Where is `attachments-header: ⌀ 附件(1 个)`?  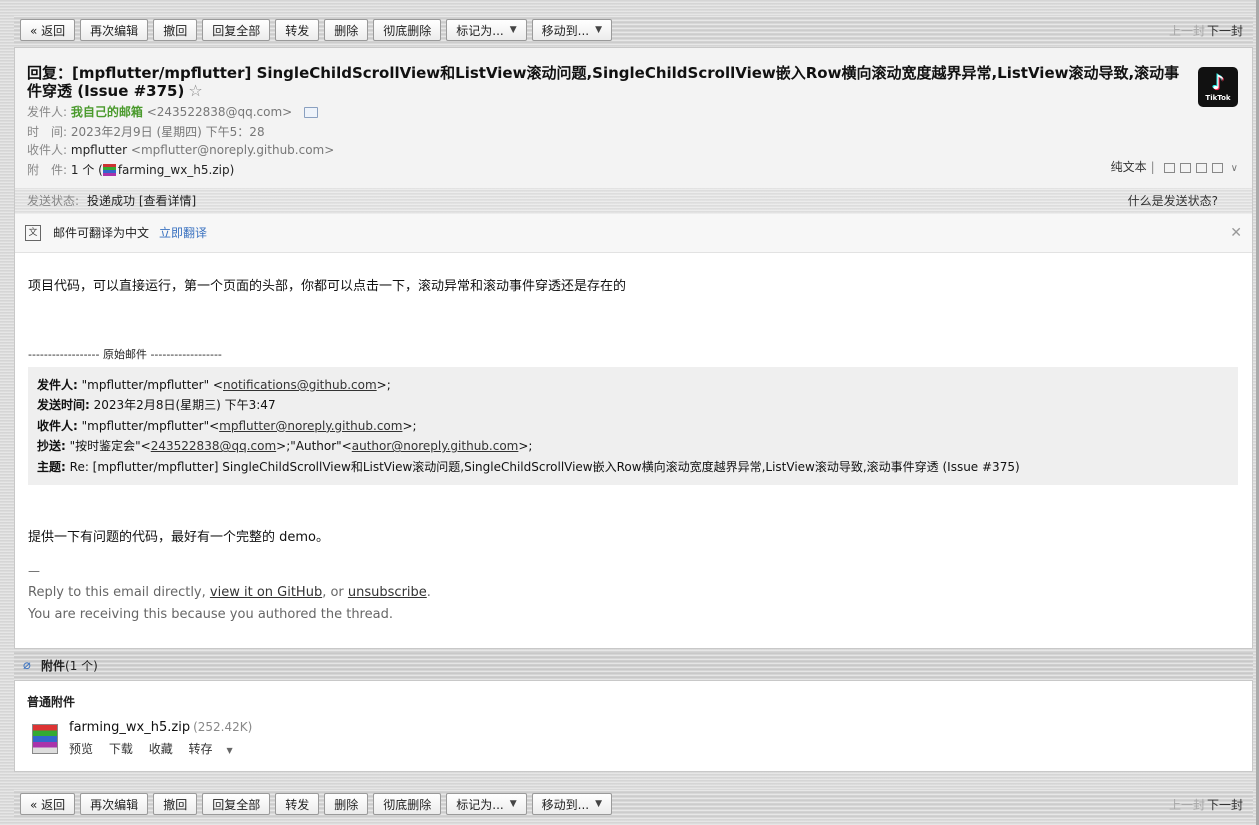
attachments-header: ⌀ 附件(1 个) is located at coordinates (633, 666).